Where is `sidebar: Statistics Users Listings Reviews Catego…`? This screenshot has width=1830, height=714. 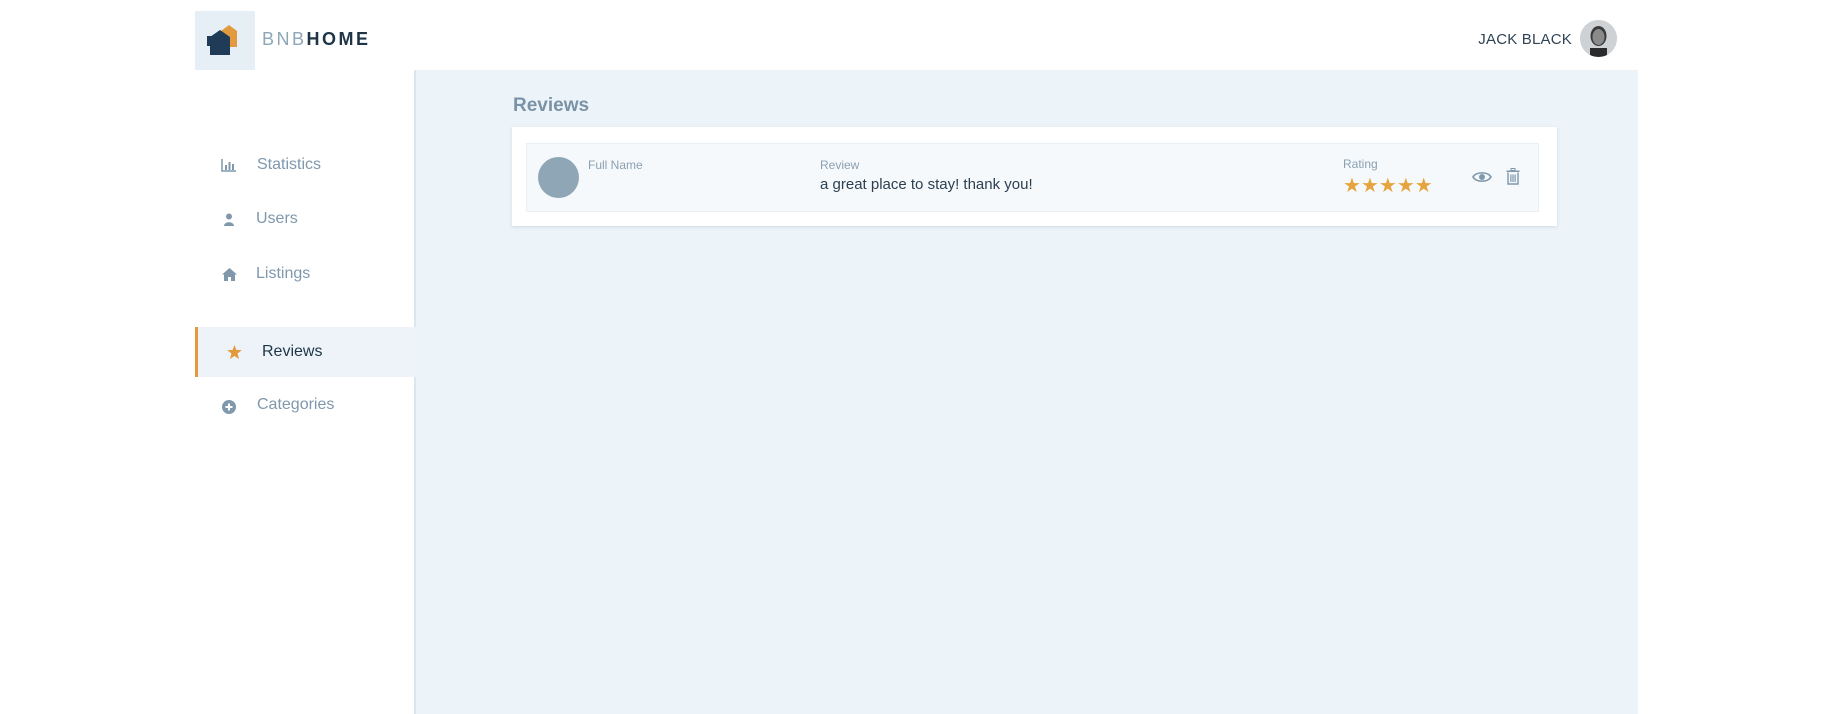 sidebar: Statistics Users Listings Reviews Catego… is located at coordinates (305, 392).